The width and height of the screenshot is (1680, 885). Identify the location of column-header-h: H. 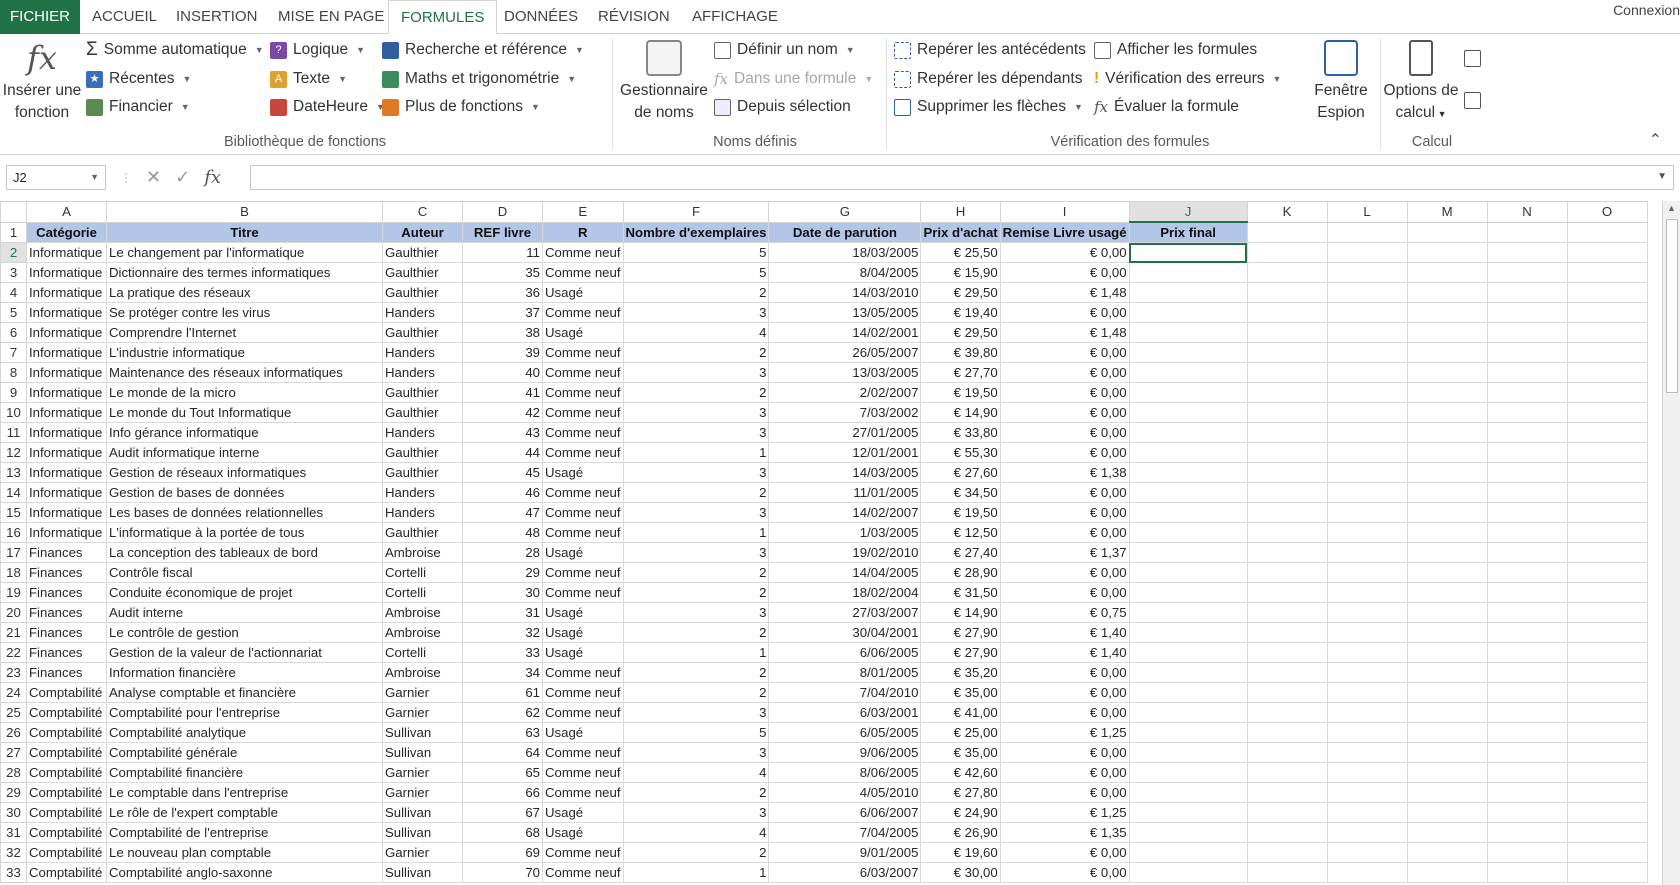
(960, 212).